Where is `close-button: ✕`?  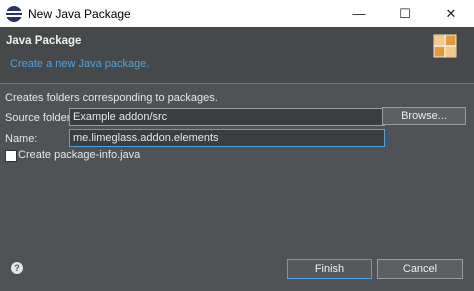
close-button: ✕ is located at coordinates (451, 13).